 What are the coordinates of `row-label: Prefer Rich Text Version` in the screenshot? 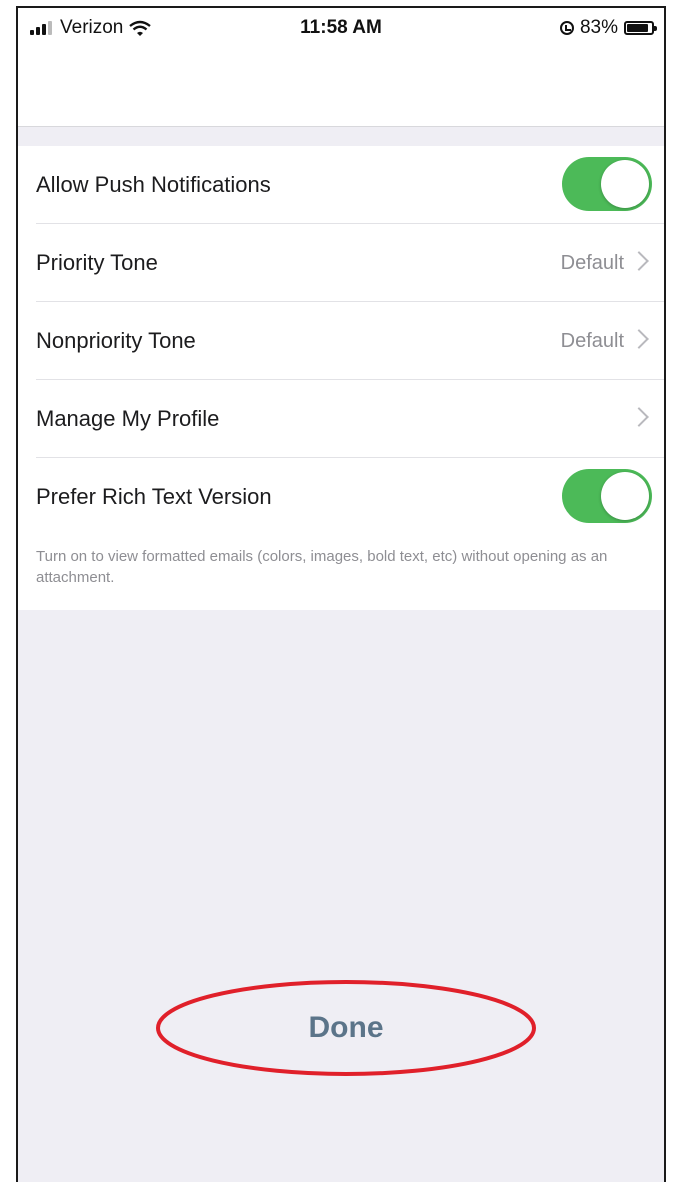 It's located at (154, 496).